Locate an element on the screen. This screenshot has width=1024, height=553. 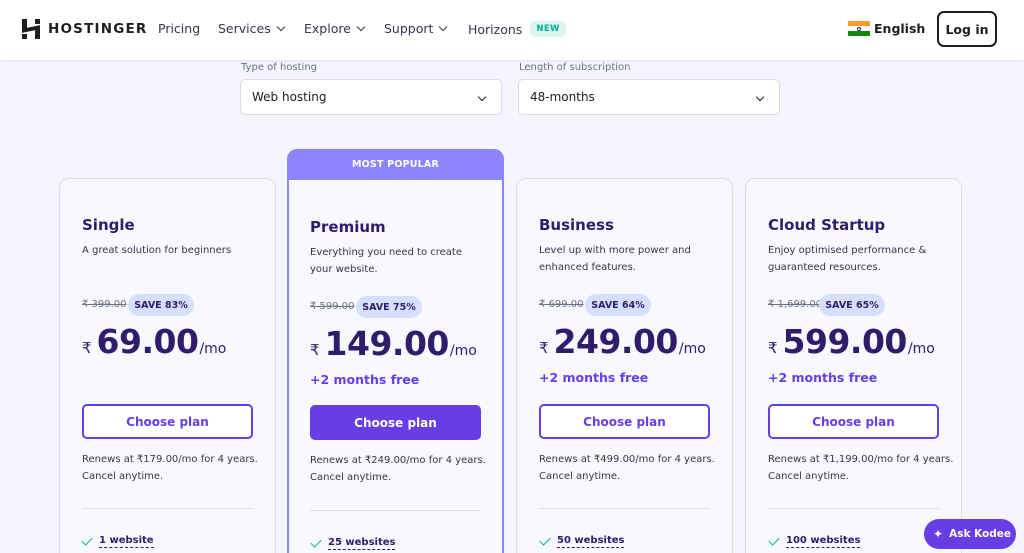
save-badge: SAVE 65% is located at coordinates (852, 305).